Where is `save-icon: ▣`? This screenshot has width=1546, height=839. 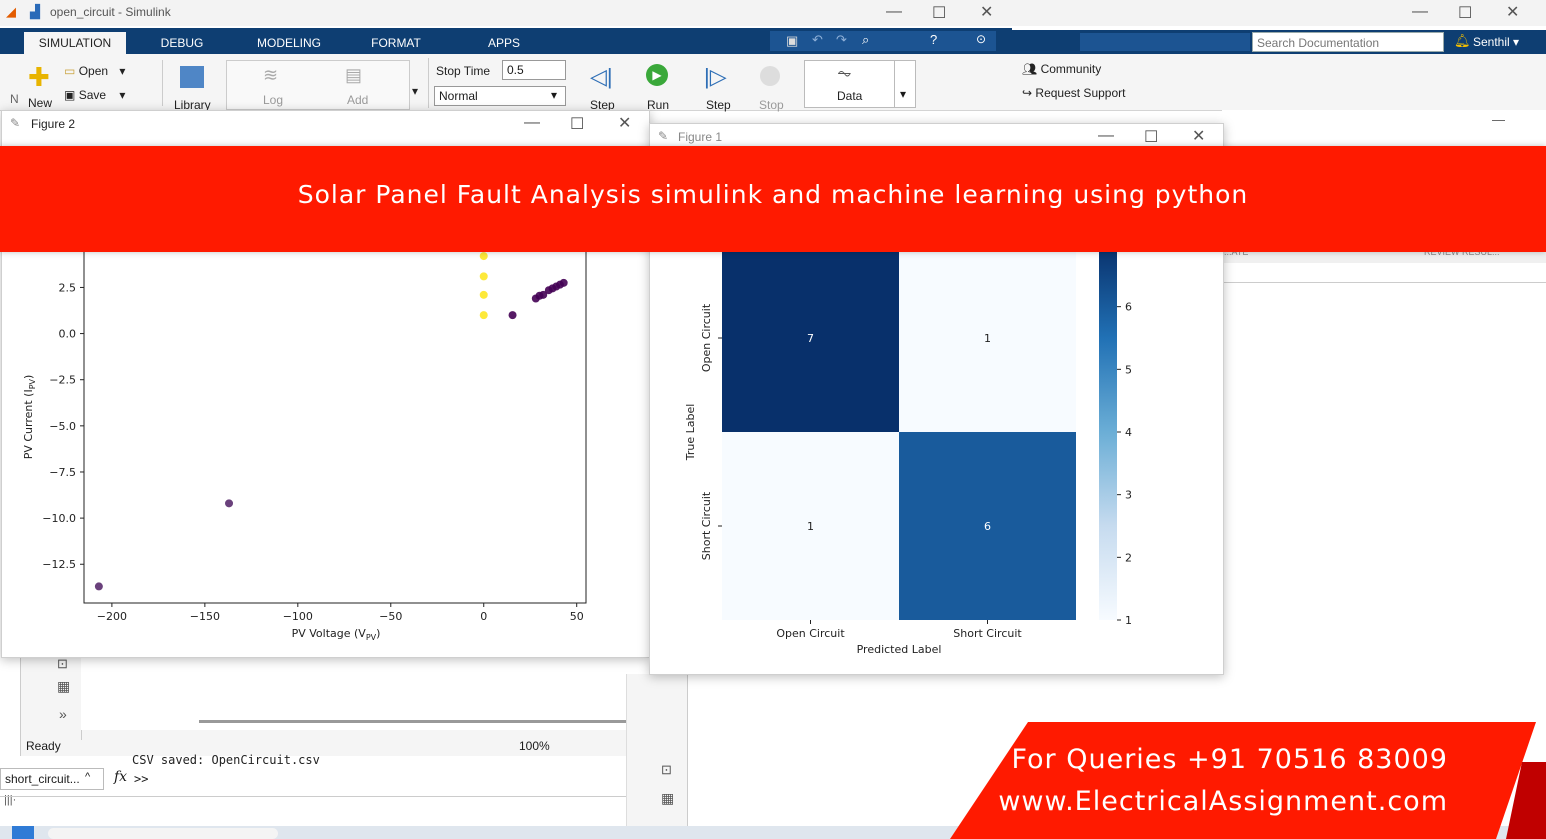
save-icon: ▣ is located at coordinates (792, 41).